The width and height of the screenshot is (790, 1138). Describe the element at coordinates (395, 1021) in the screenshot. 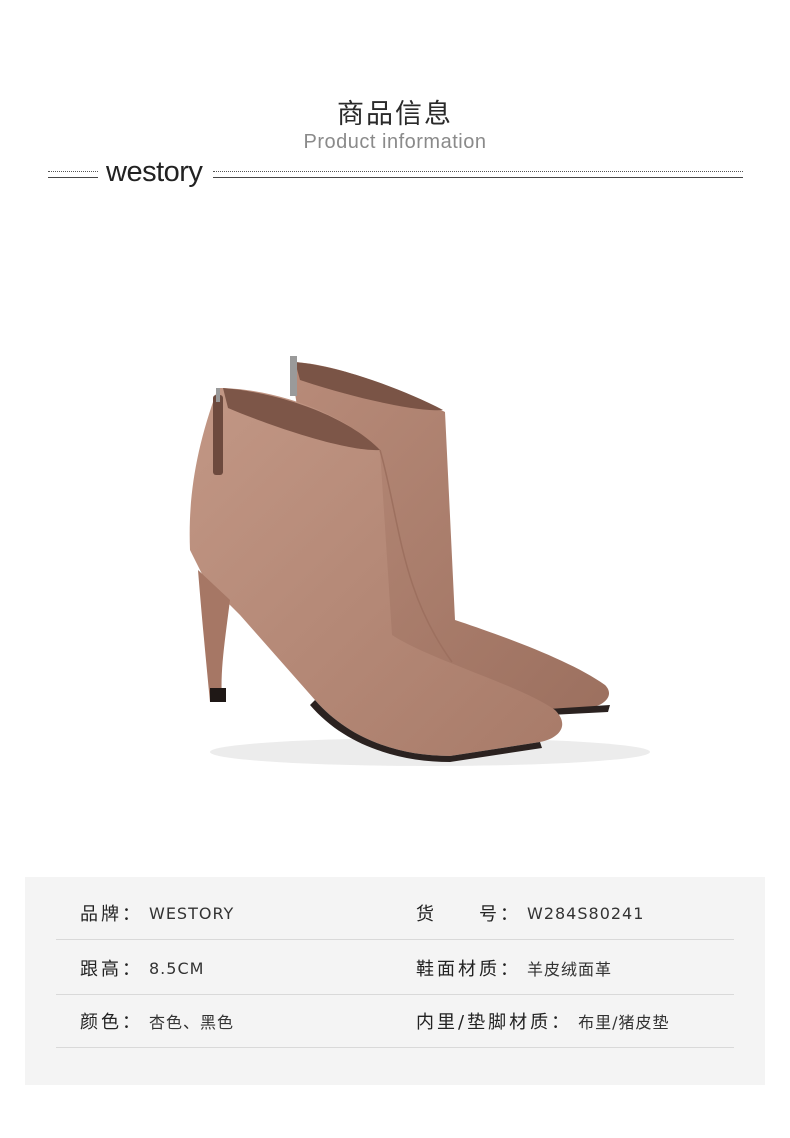

I see `info-row: 颜色： 杏色、黑色 内里/垫脚材质： 布里/猪皮垫` at that location.